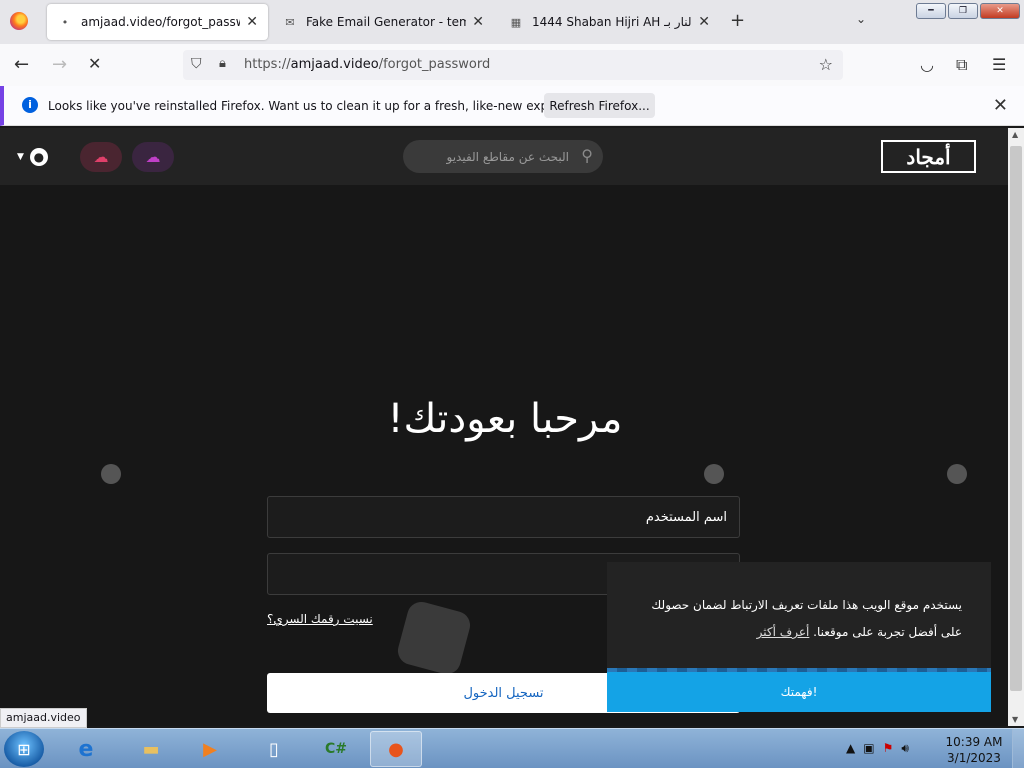 This screenshot has width=1024, height=768. What do you see at coordinates (826, 64) in the screenshot?
I see `bookmark-star-icon: ☆` at bounding box center [826, 64].